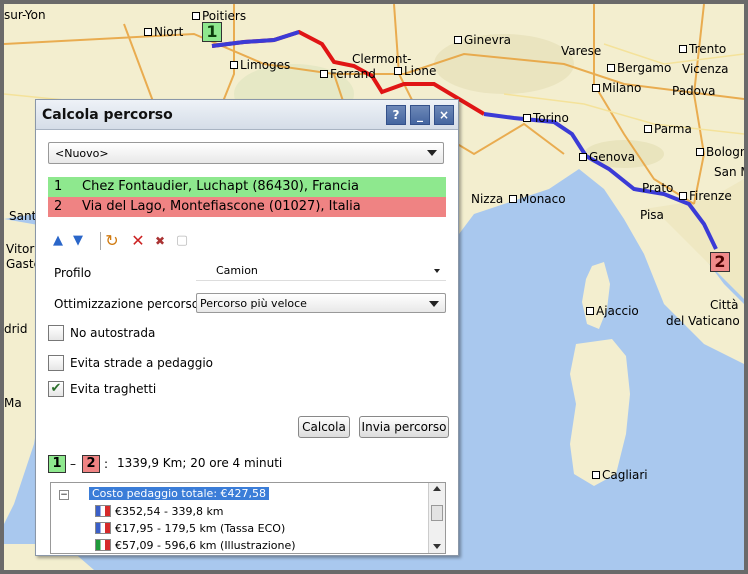 The width and height of the screenshot is (748, 574). I want to click on move-down-icon: ▼, so click(78, 241).